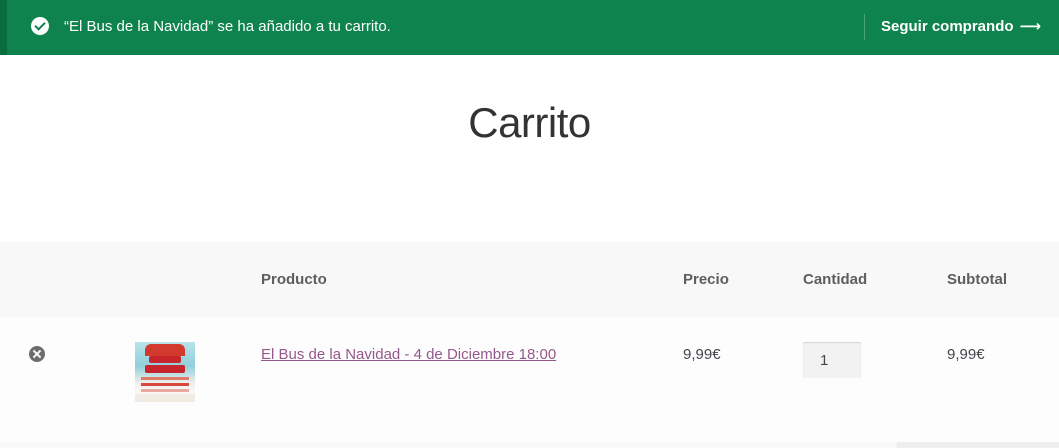 This screenshot has width=1059, height=448. Describe the element at coordinates (864, 27) in the screenshot. I see `notice-divider` at that location.